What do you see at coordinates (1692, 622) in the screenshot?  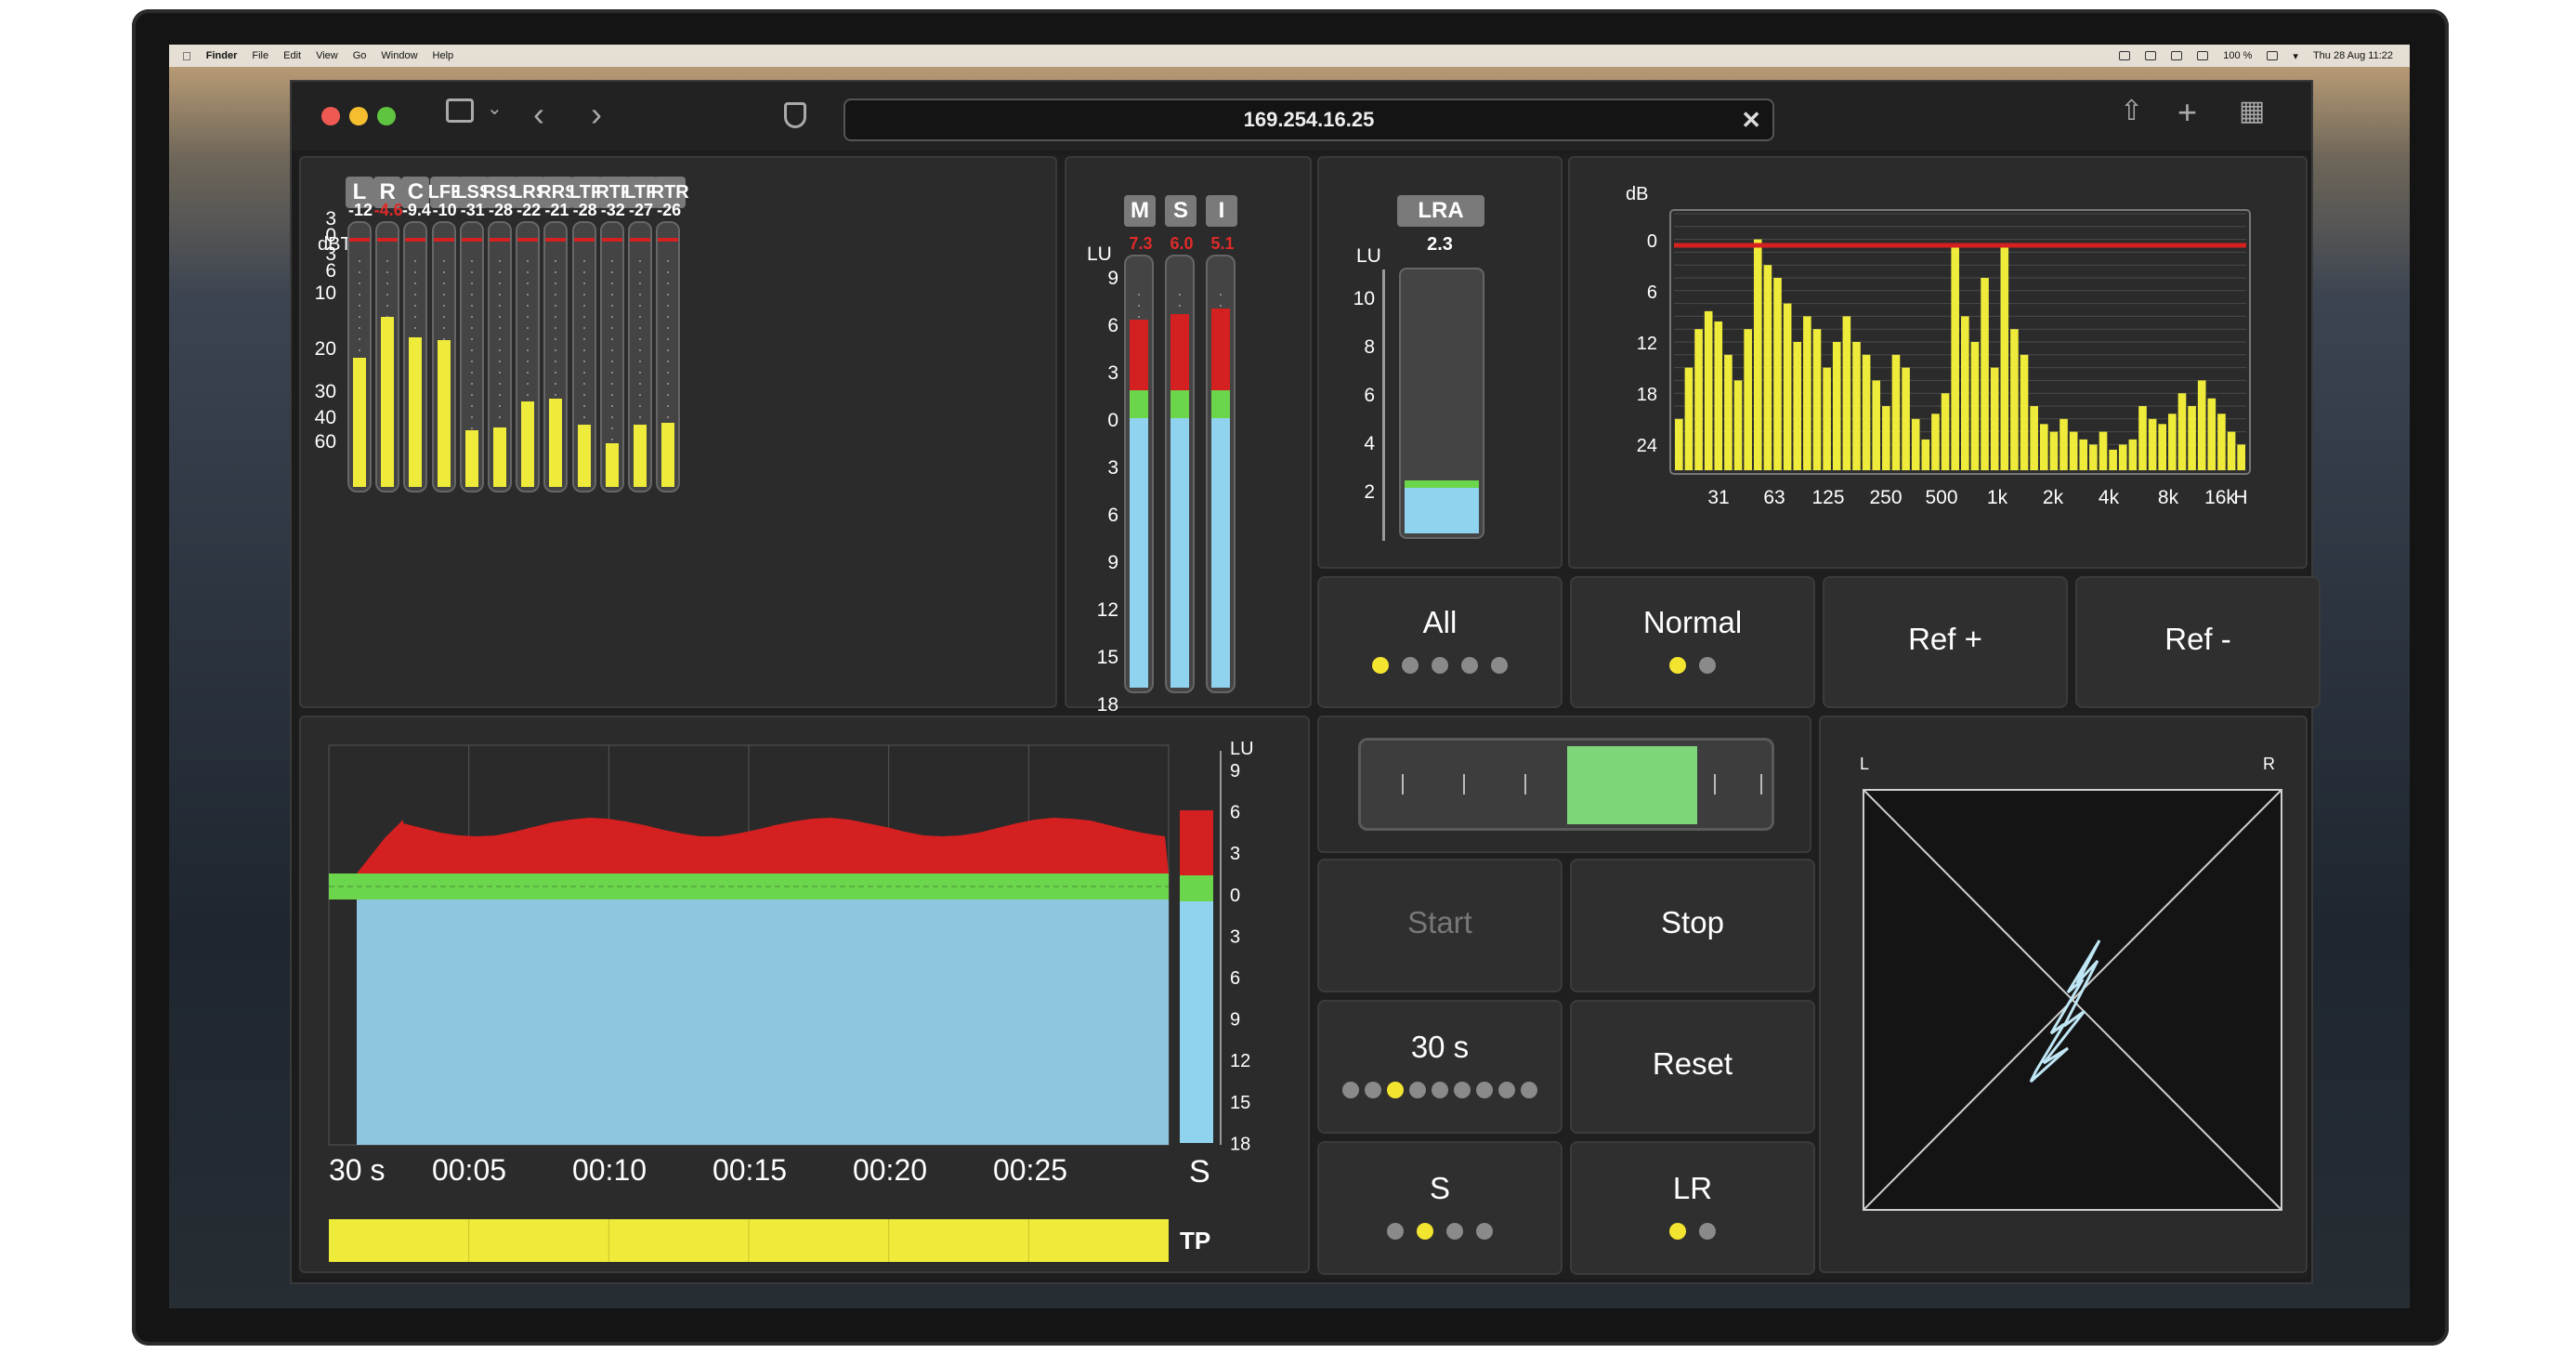 I see `button-label: Normal` at bounding box center [1692, 622].